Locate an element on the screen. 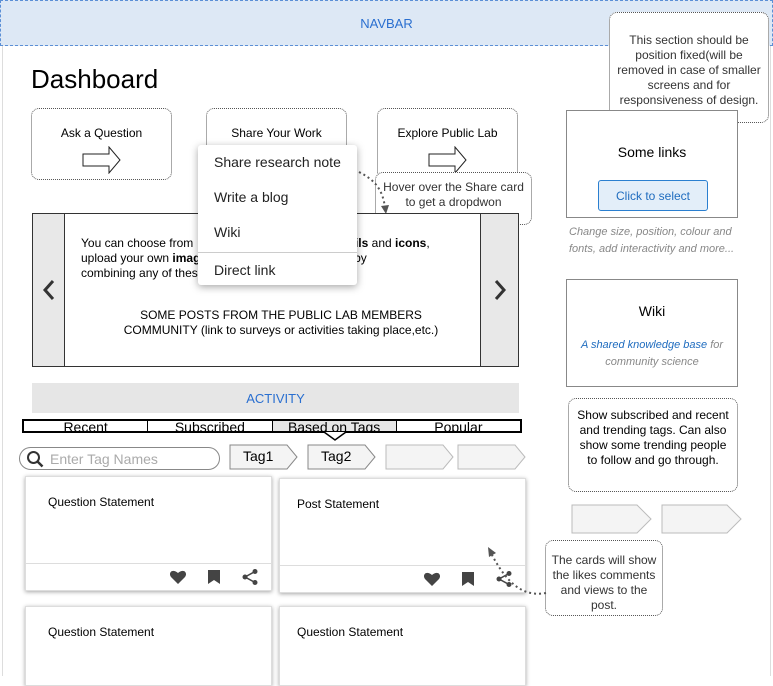 Image resolution: width=773 pixels, height=686 pixels. card-title: Post Statement is located at coordinates (338, 504).